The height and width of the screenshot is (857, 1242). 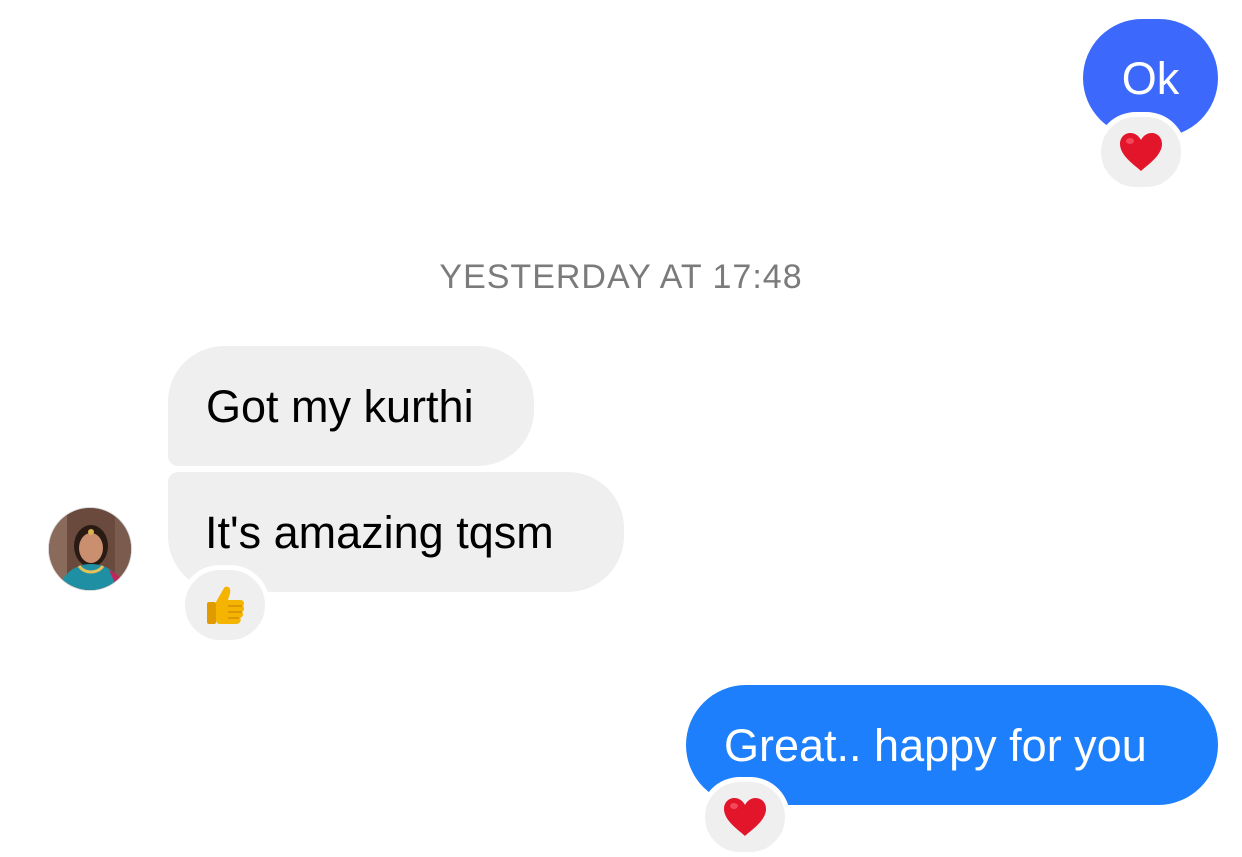 I want to click on message-text: It's amazing tqsm, so click(x=379, y=532).